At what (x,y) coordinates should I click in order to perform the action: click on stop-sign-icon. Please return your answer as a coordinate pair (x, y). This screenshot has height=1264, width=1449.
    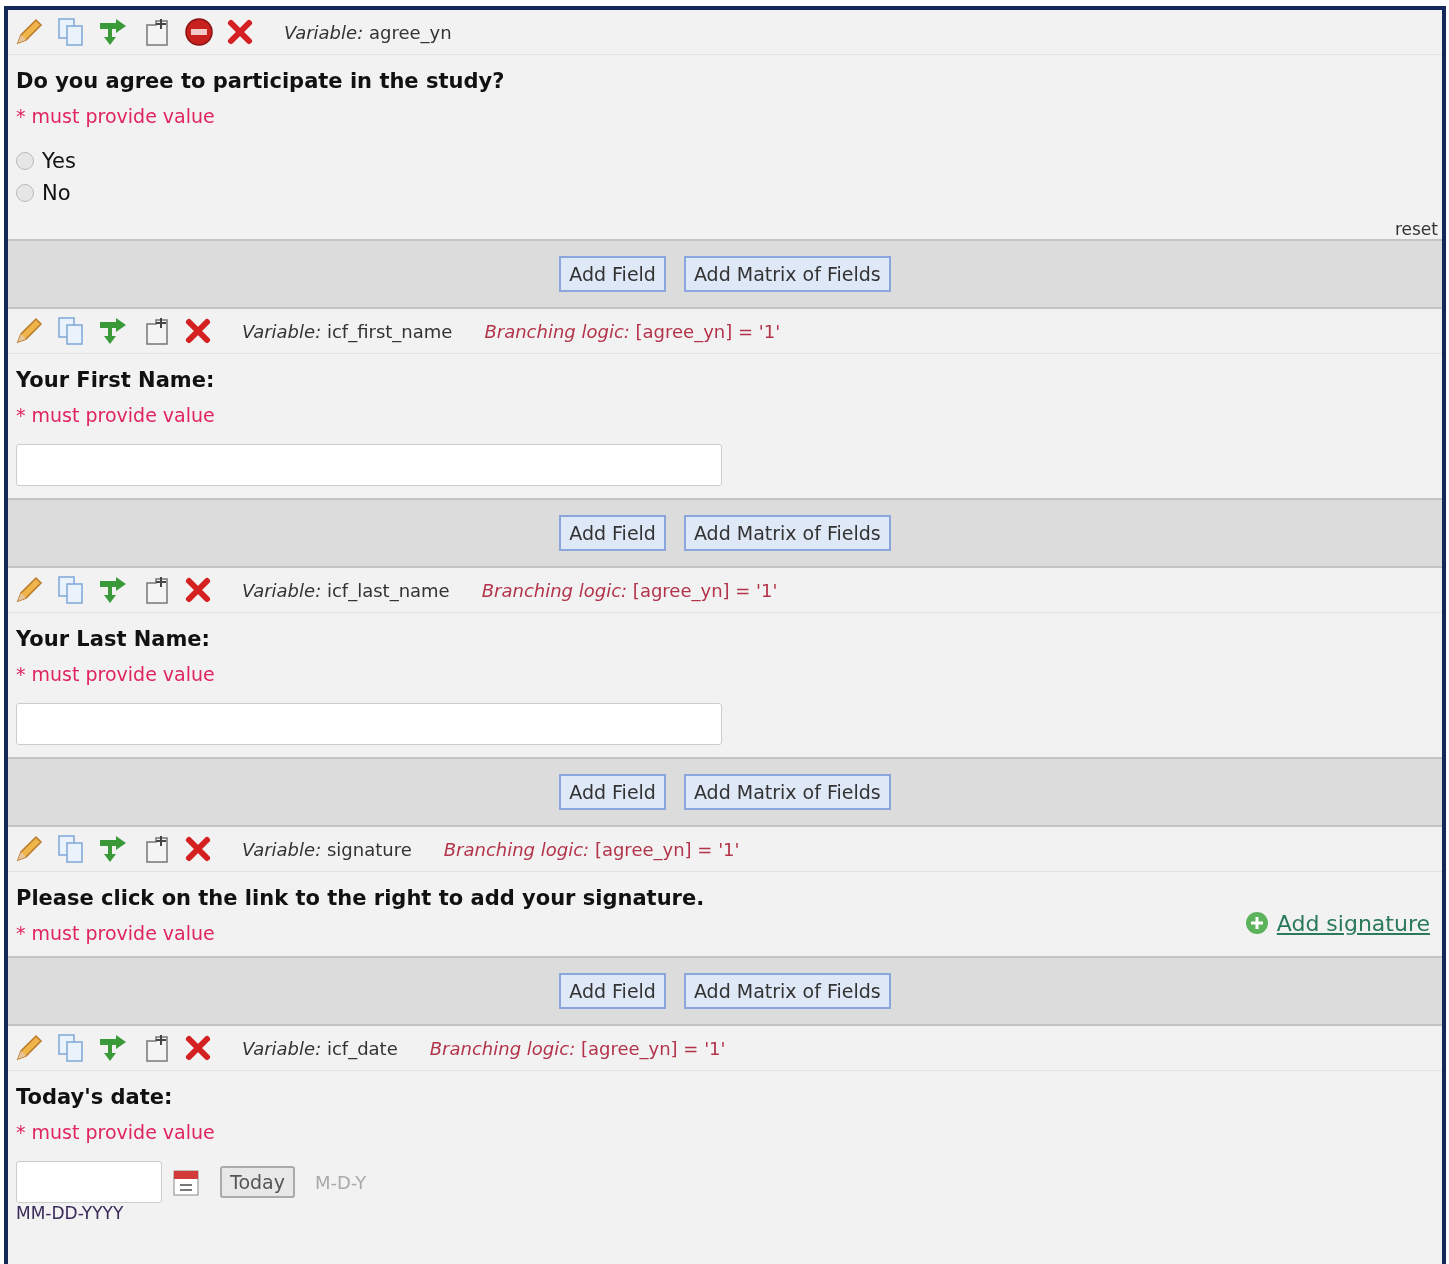
    Looking at the image, I should click on (199, 32).